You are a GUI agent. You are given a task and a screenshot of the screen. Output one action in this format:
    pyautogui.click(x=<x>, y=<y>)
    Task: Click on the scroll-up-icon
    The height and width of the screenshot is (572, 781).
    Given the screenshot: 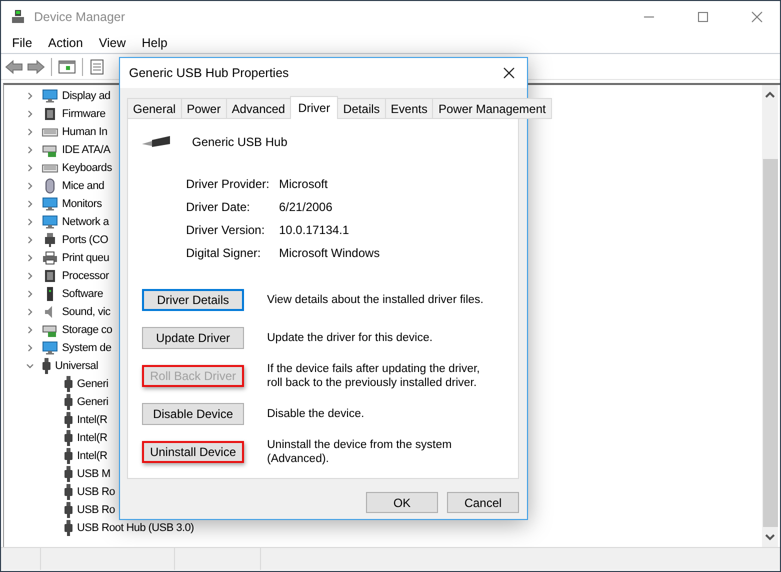 What is the action you would take?
    pyautogui.click(x=770, y=95)
    